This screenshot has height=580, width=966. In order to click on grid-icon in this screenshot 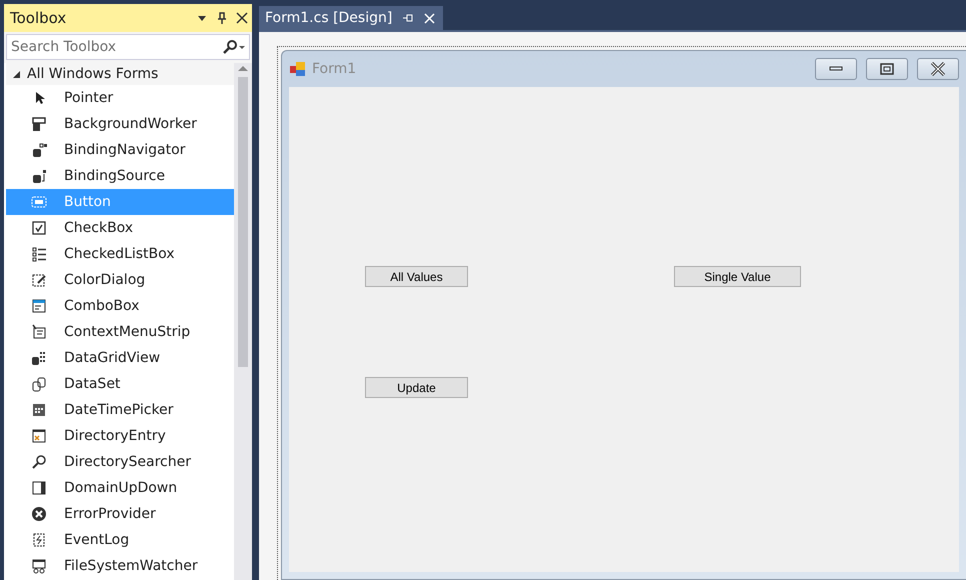, I will do `click(39, 358)`.